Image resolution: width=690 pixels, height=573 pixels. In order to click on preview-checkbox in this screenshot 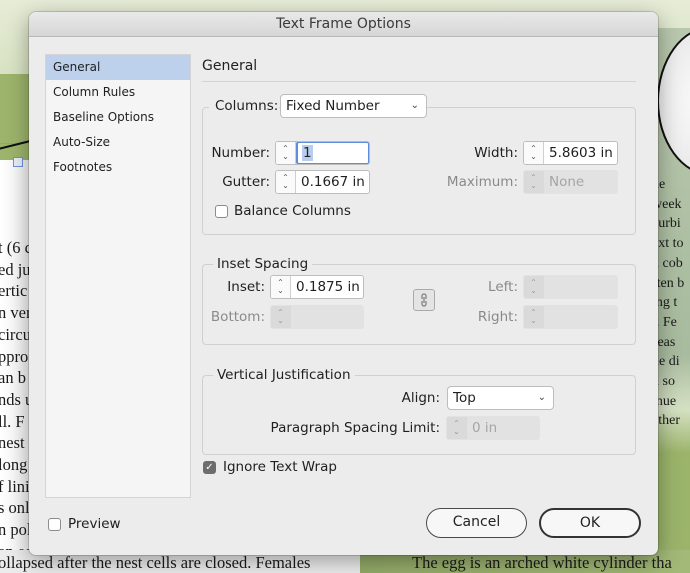, I will do `click(54, 524)`.